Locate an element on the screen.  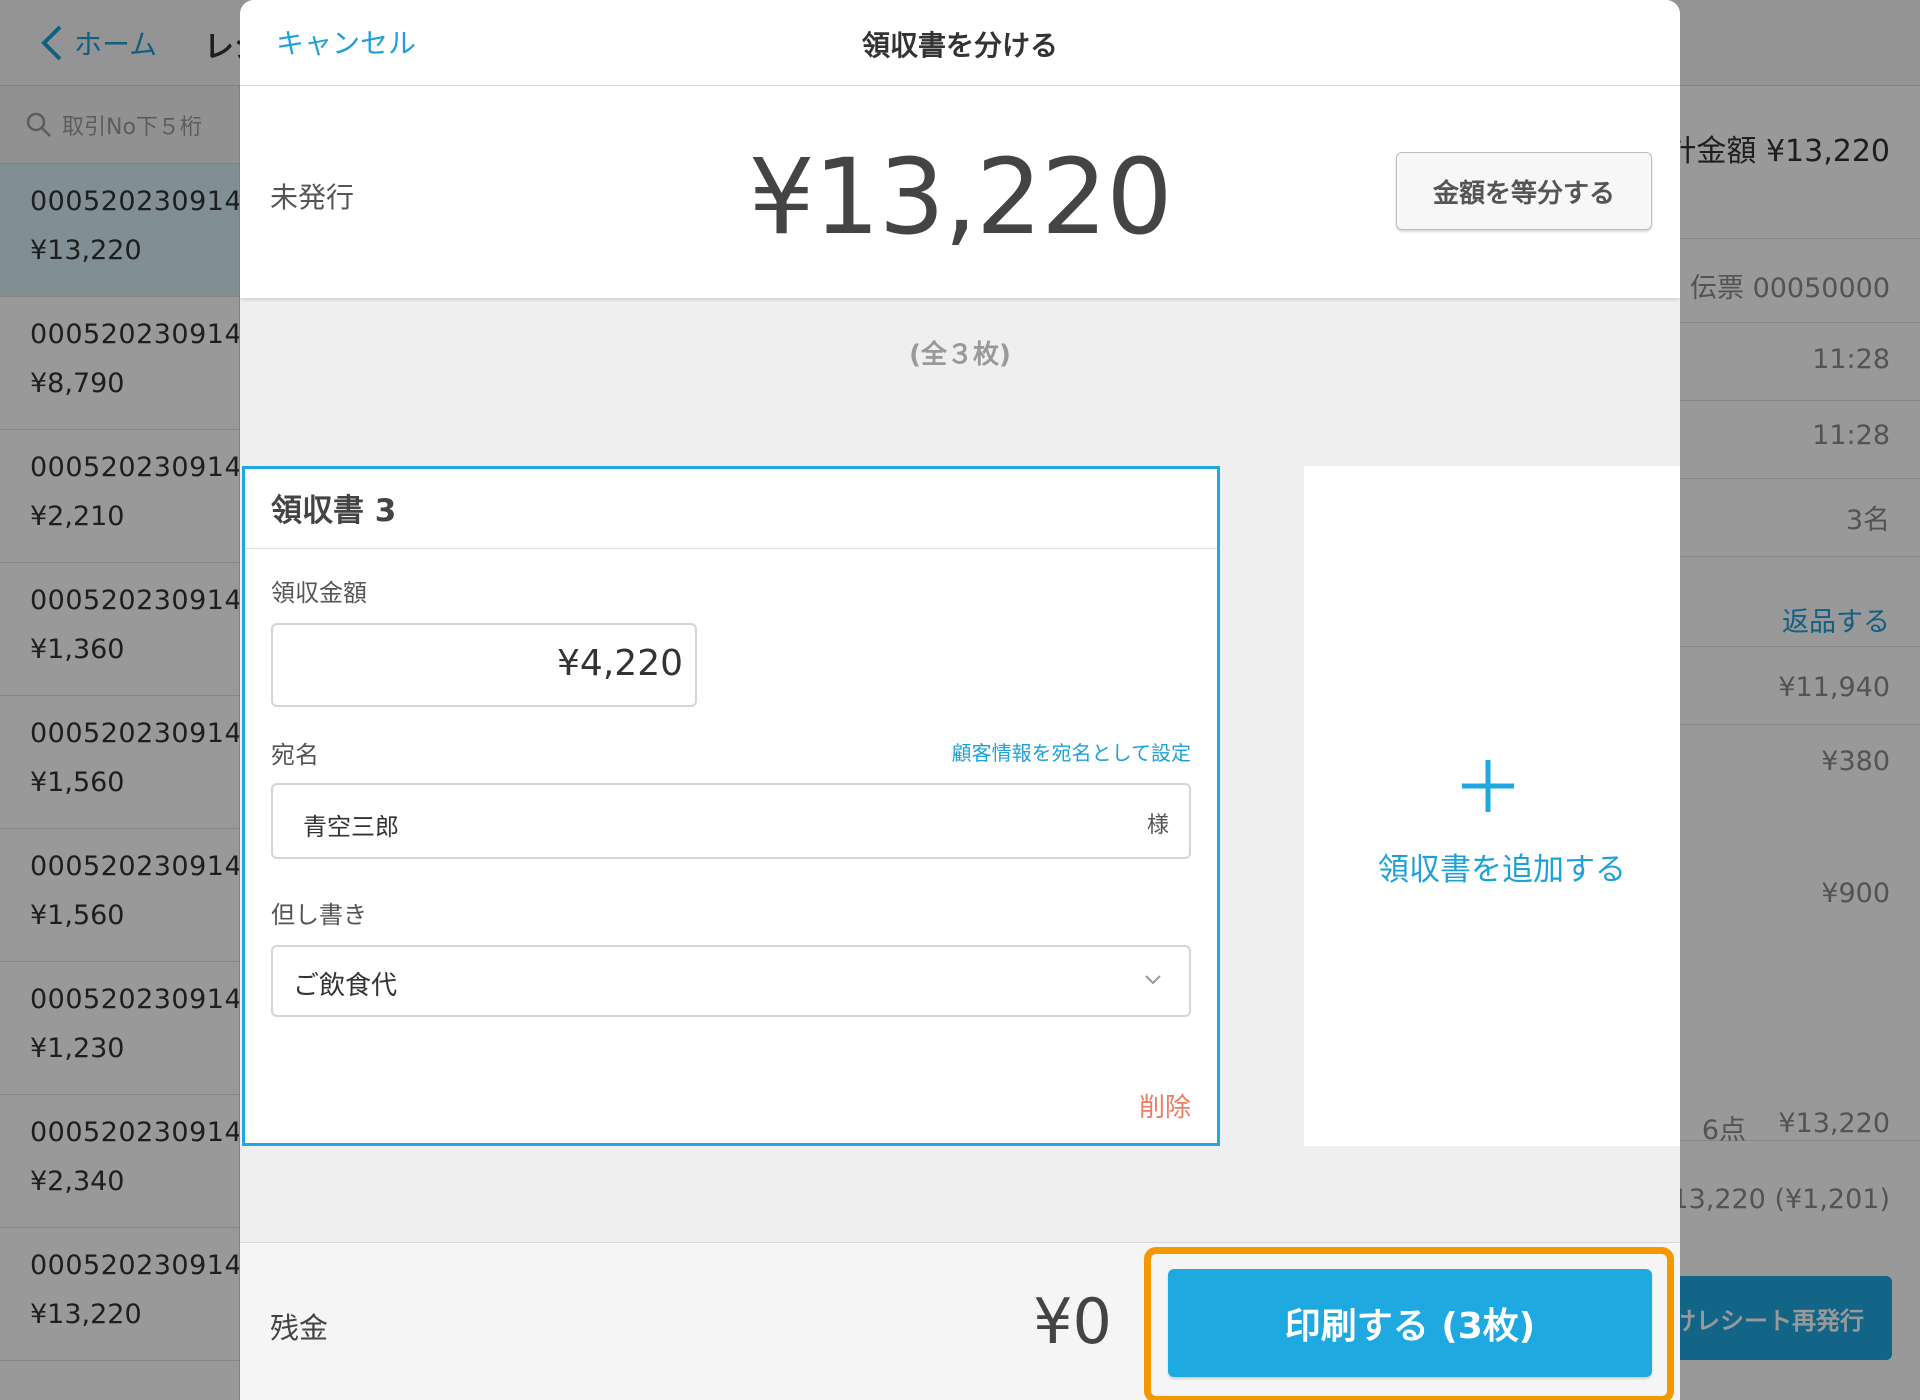
summary-bar: 未発行 ¥13,220 金額を等分する is located at coordinates (960, 192).